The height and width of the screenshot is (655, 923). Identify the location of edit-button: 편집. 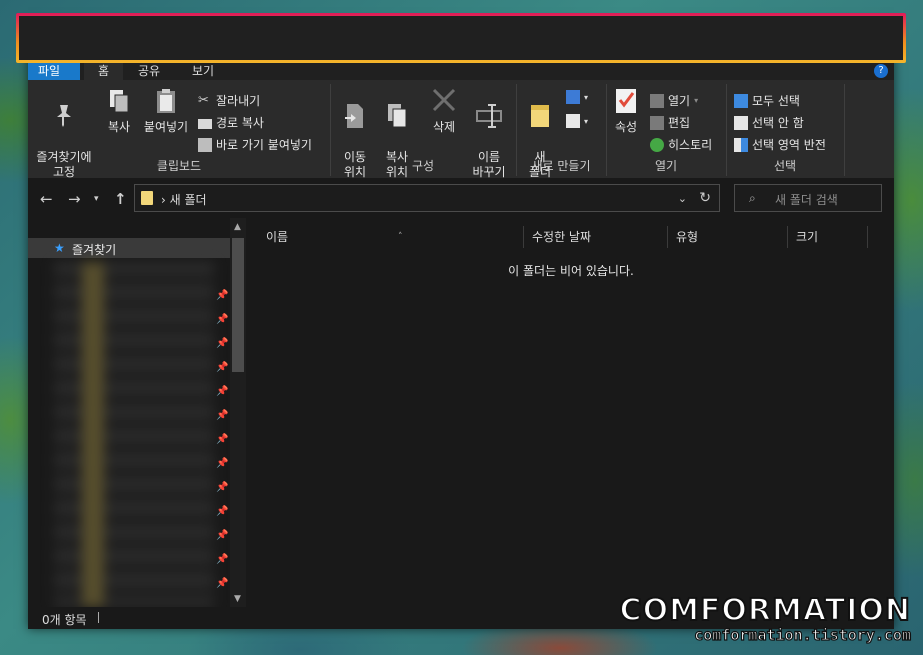
(670, 122).